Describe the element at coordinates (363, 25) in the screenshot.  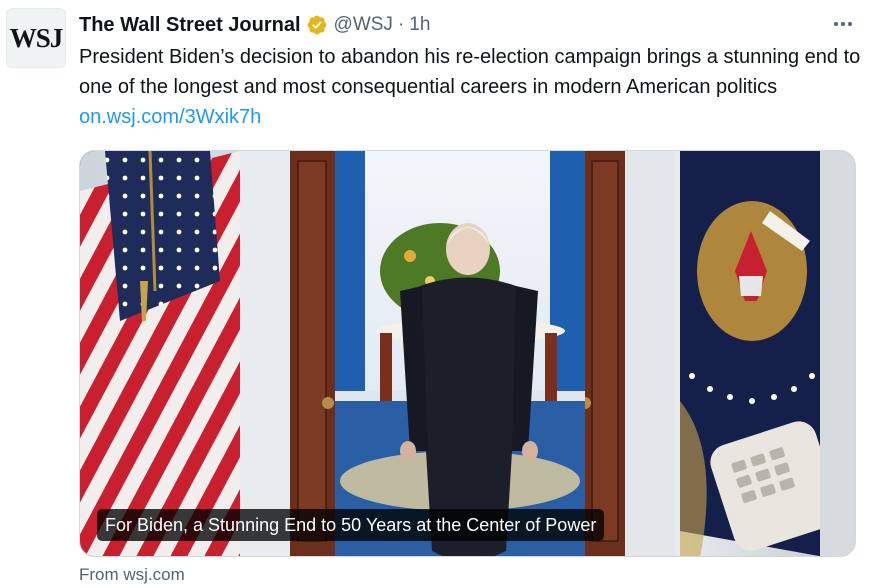
I see `account-handle: @WSJ` at that location.